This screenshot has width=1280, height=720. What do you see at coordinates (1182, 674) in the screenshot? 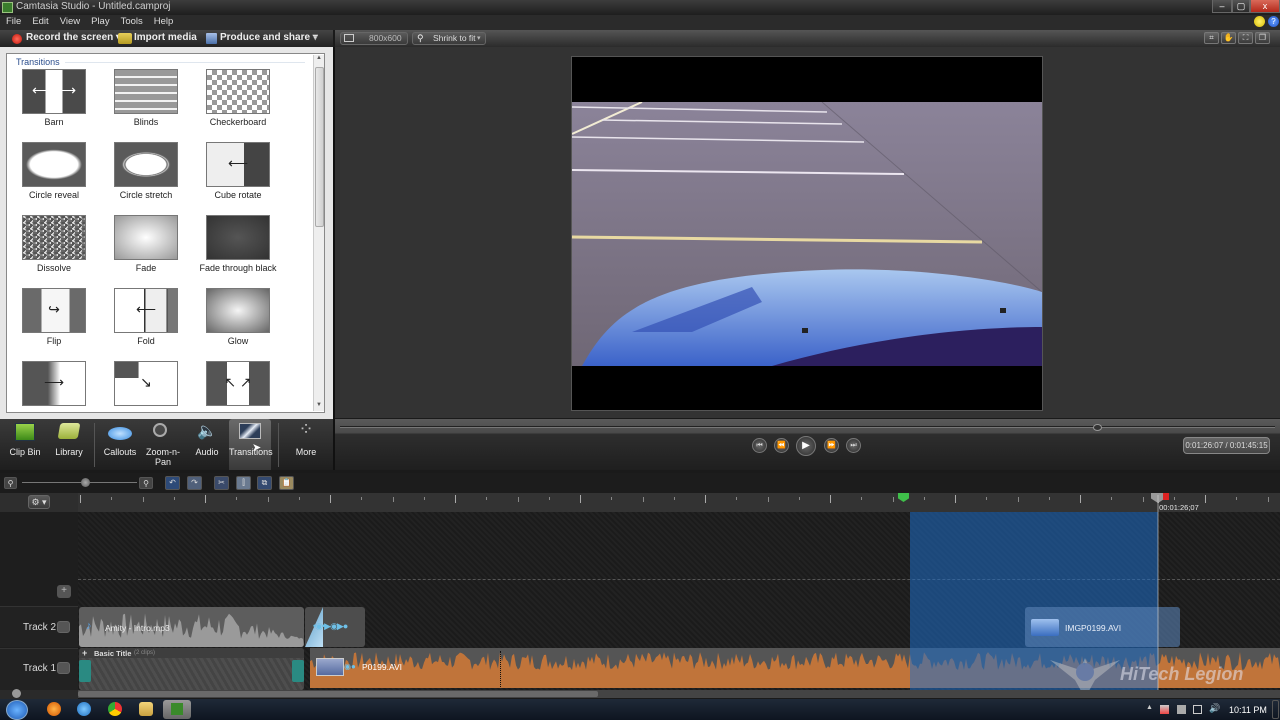
I see `watermark-text: HiTech Legion` at bounding box center [1182, 674].